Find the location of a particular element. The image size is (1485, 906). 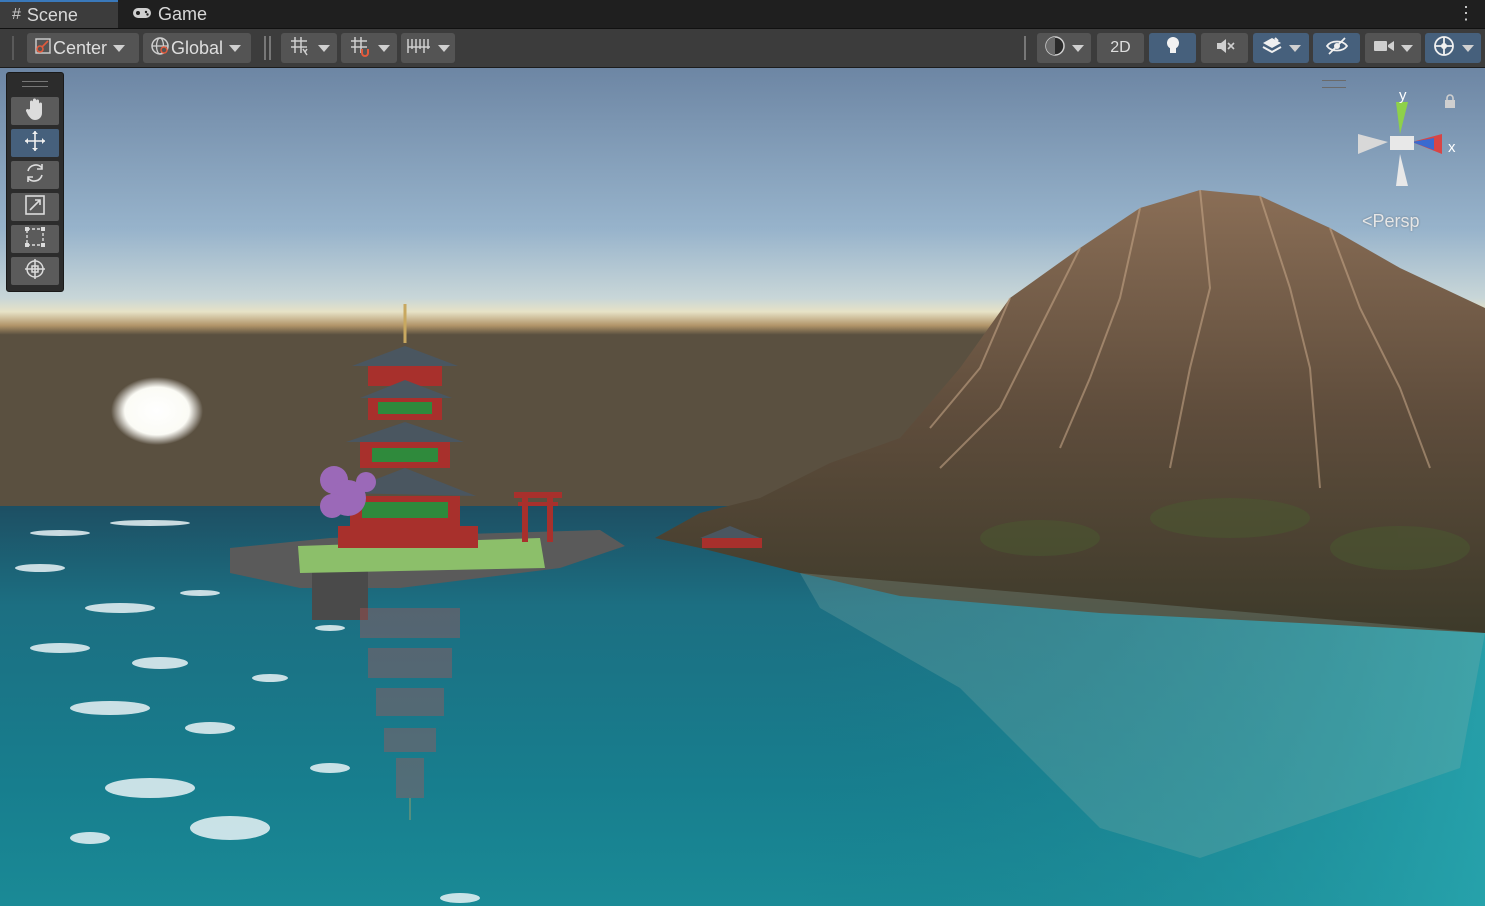

gizmo-neg-y-axis is located at coordinates (1402, 170).